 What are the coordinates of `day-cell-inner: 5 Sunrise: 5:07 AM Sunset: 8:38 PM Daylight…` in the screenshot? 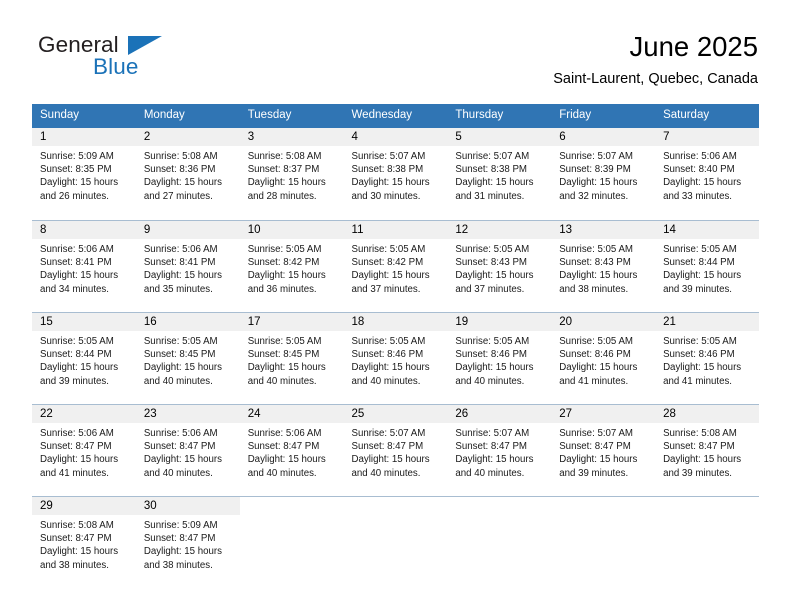 It's located at (499, 170).